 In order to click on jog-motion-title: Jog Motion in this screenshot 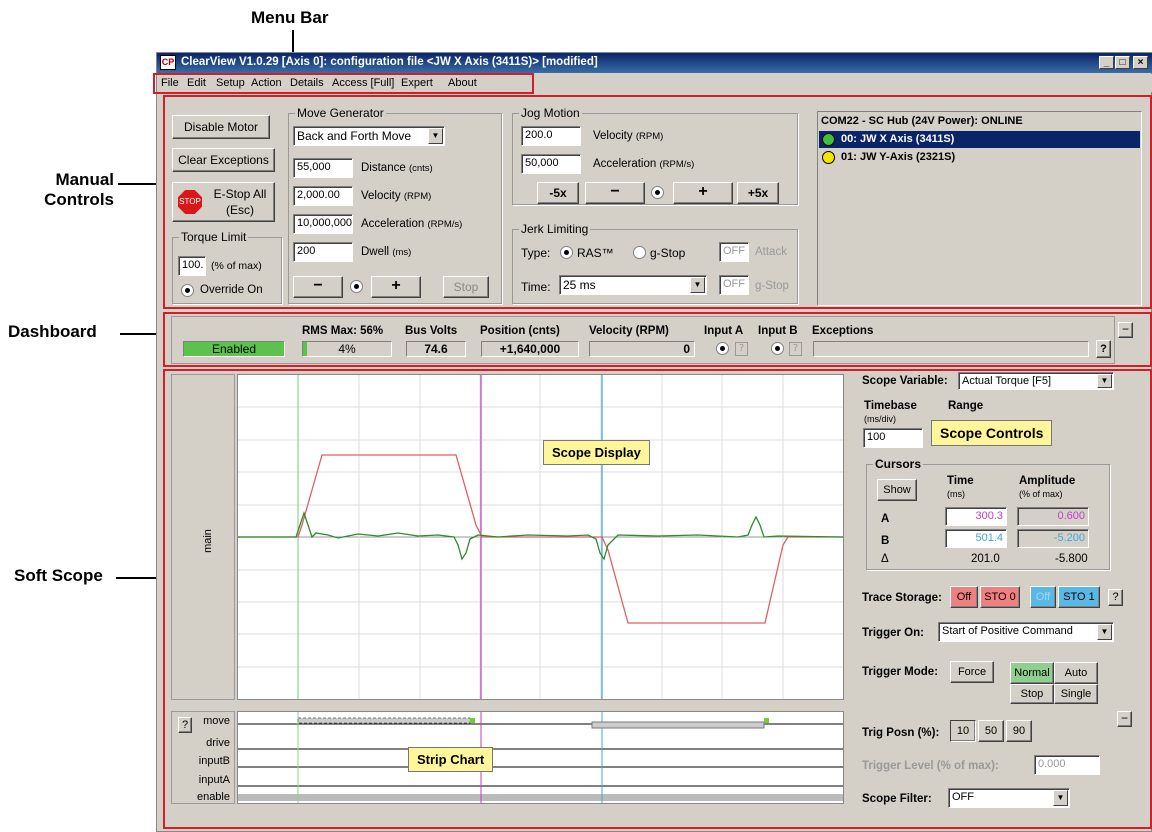, I will do `click(550, 113)`.